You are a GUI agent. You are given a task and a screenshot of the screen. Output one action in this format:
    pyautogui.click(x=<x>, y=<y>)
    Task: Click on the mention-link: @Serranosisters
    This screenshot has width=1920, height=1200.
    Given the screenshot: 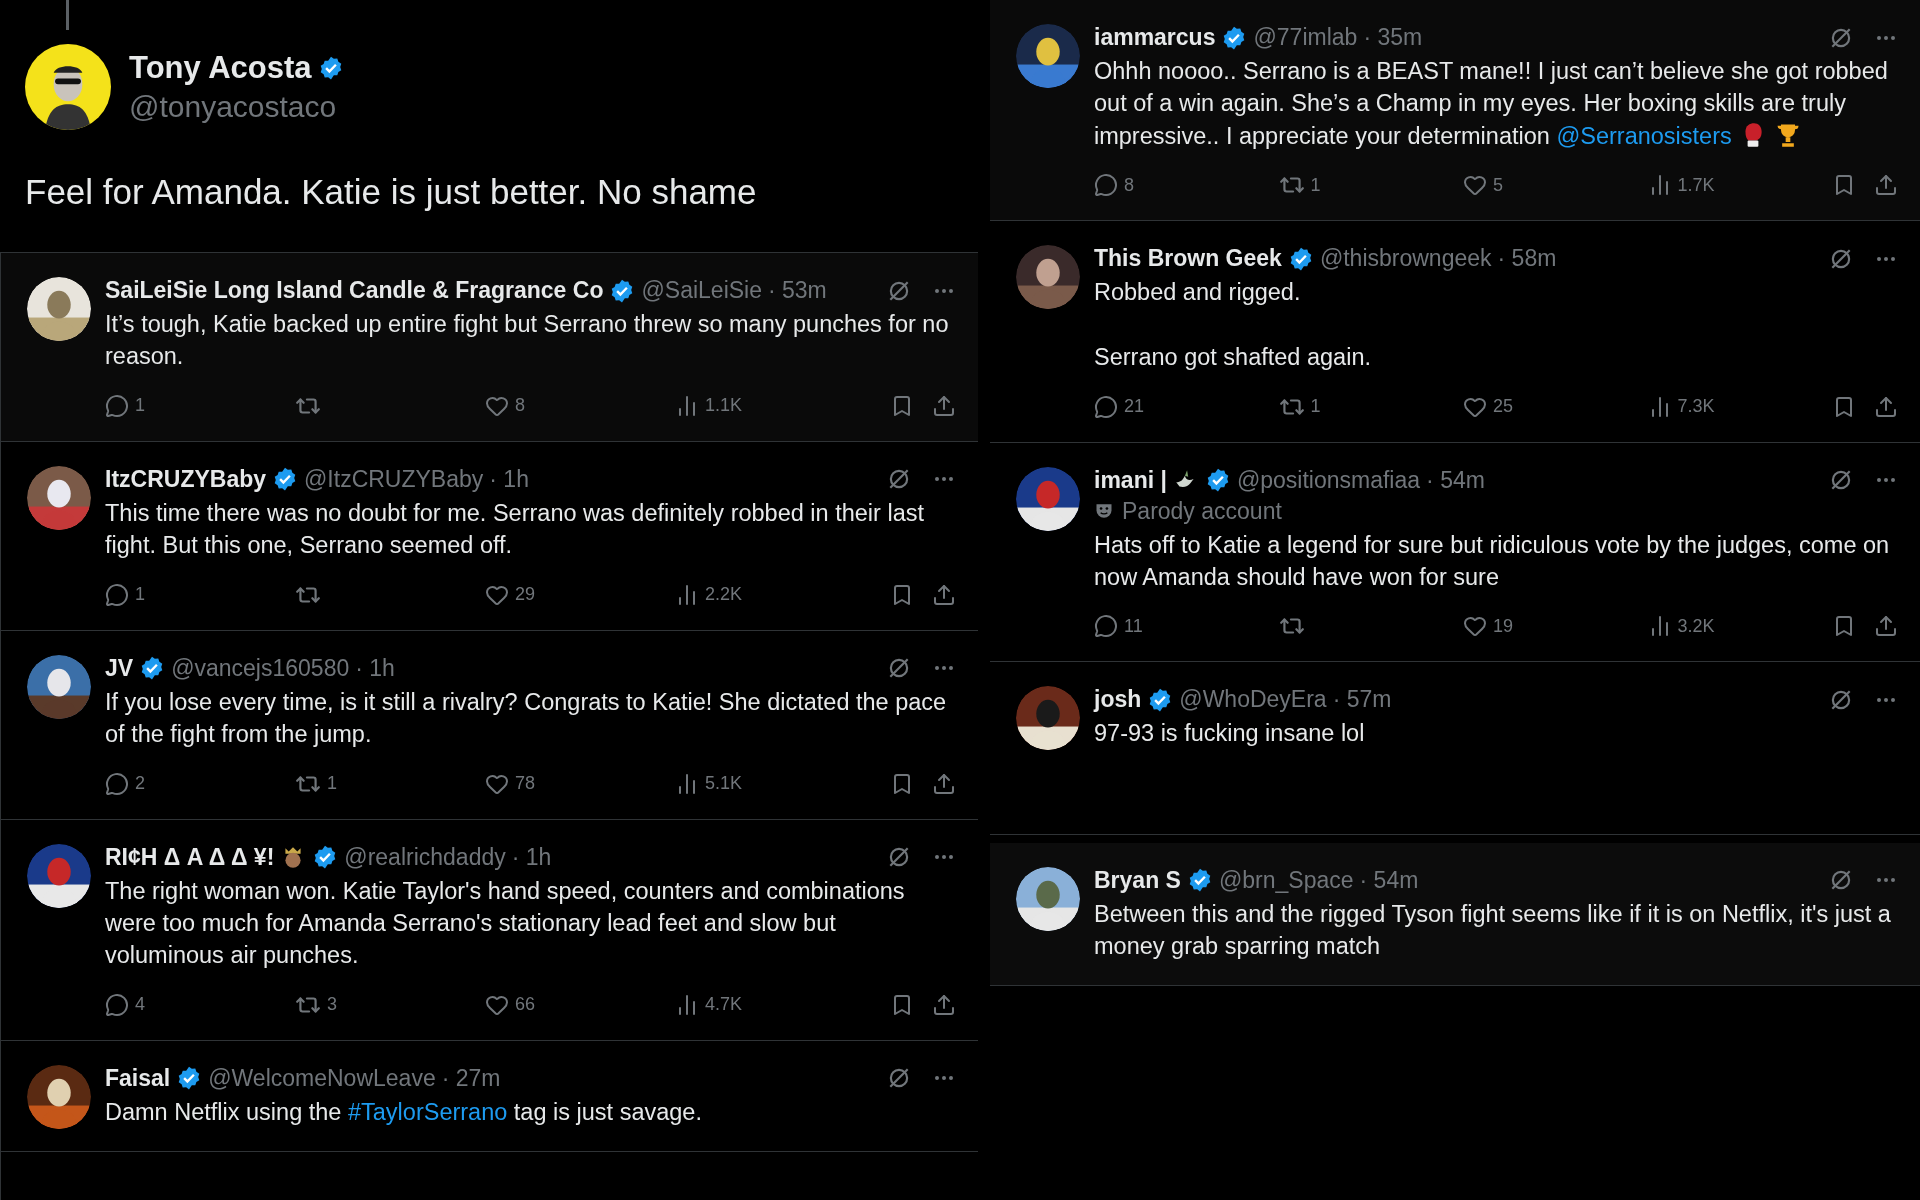 What is the action you would take?
    pyautogui.click(x=1644, y=135)
    